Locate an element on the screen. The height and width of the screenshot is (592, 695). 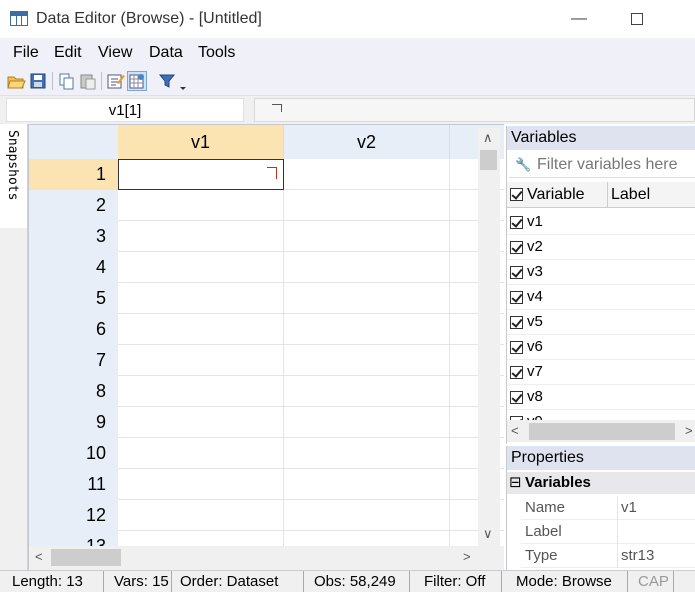
browse-mode-icon is located at coordinates (137, 81).